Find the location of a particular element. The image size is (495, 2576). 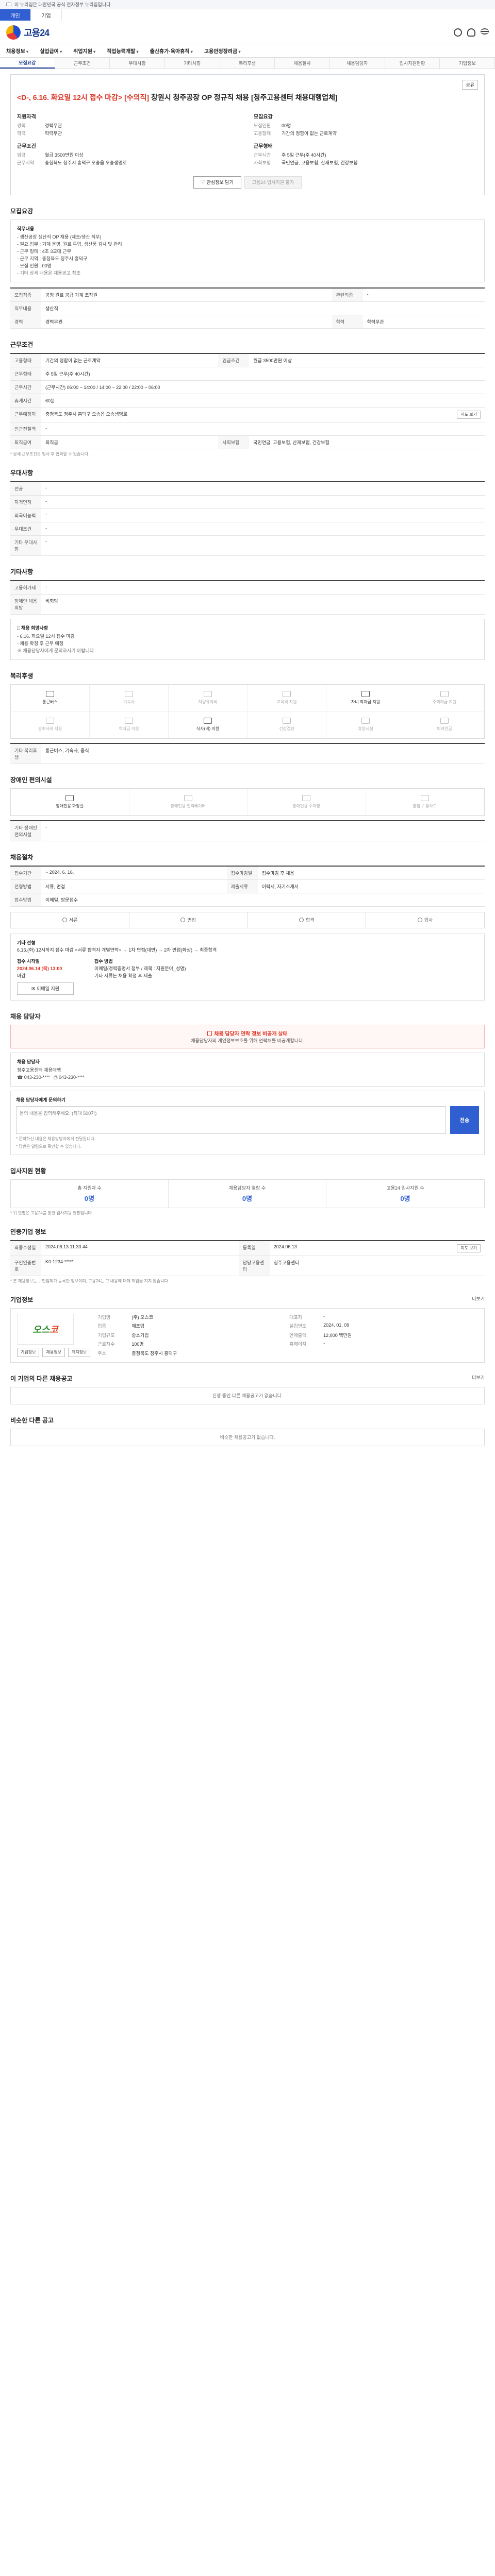

user-icon is located at coordinates (471, 32).